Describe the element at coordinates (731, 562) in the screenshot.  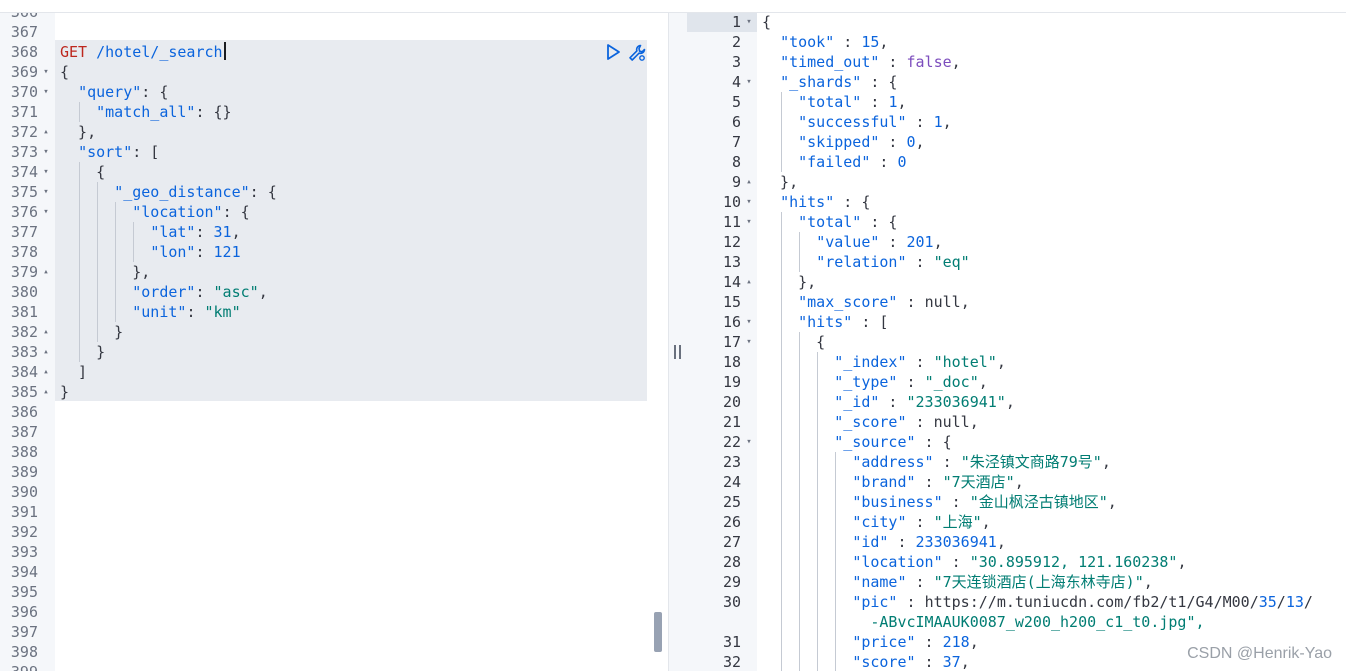
I see `line-number: 28` at that location.